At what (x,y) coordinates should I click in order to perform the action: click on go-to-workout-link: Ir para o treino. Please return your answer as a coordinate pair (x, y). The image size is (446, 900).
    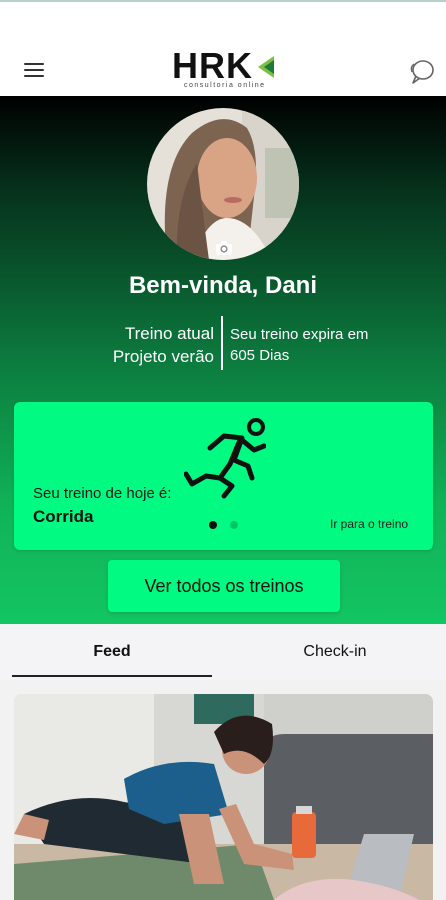
    Looking at the image, I should click on (369, 524).